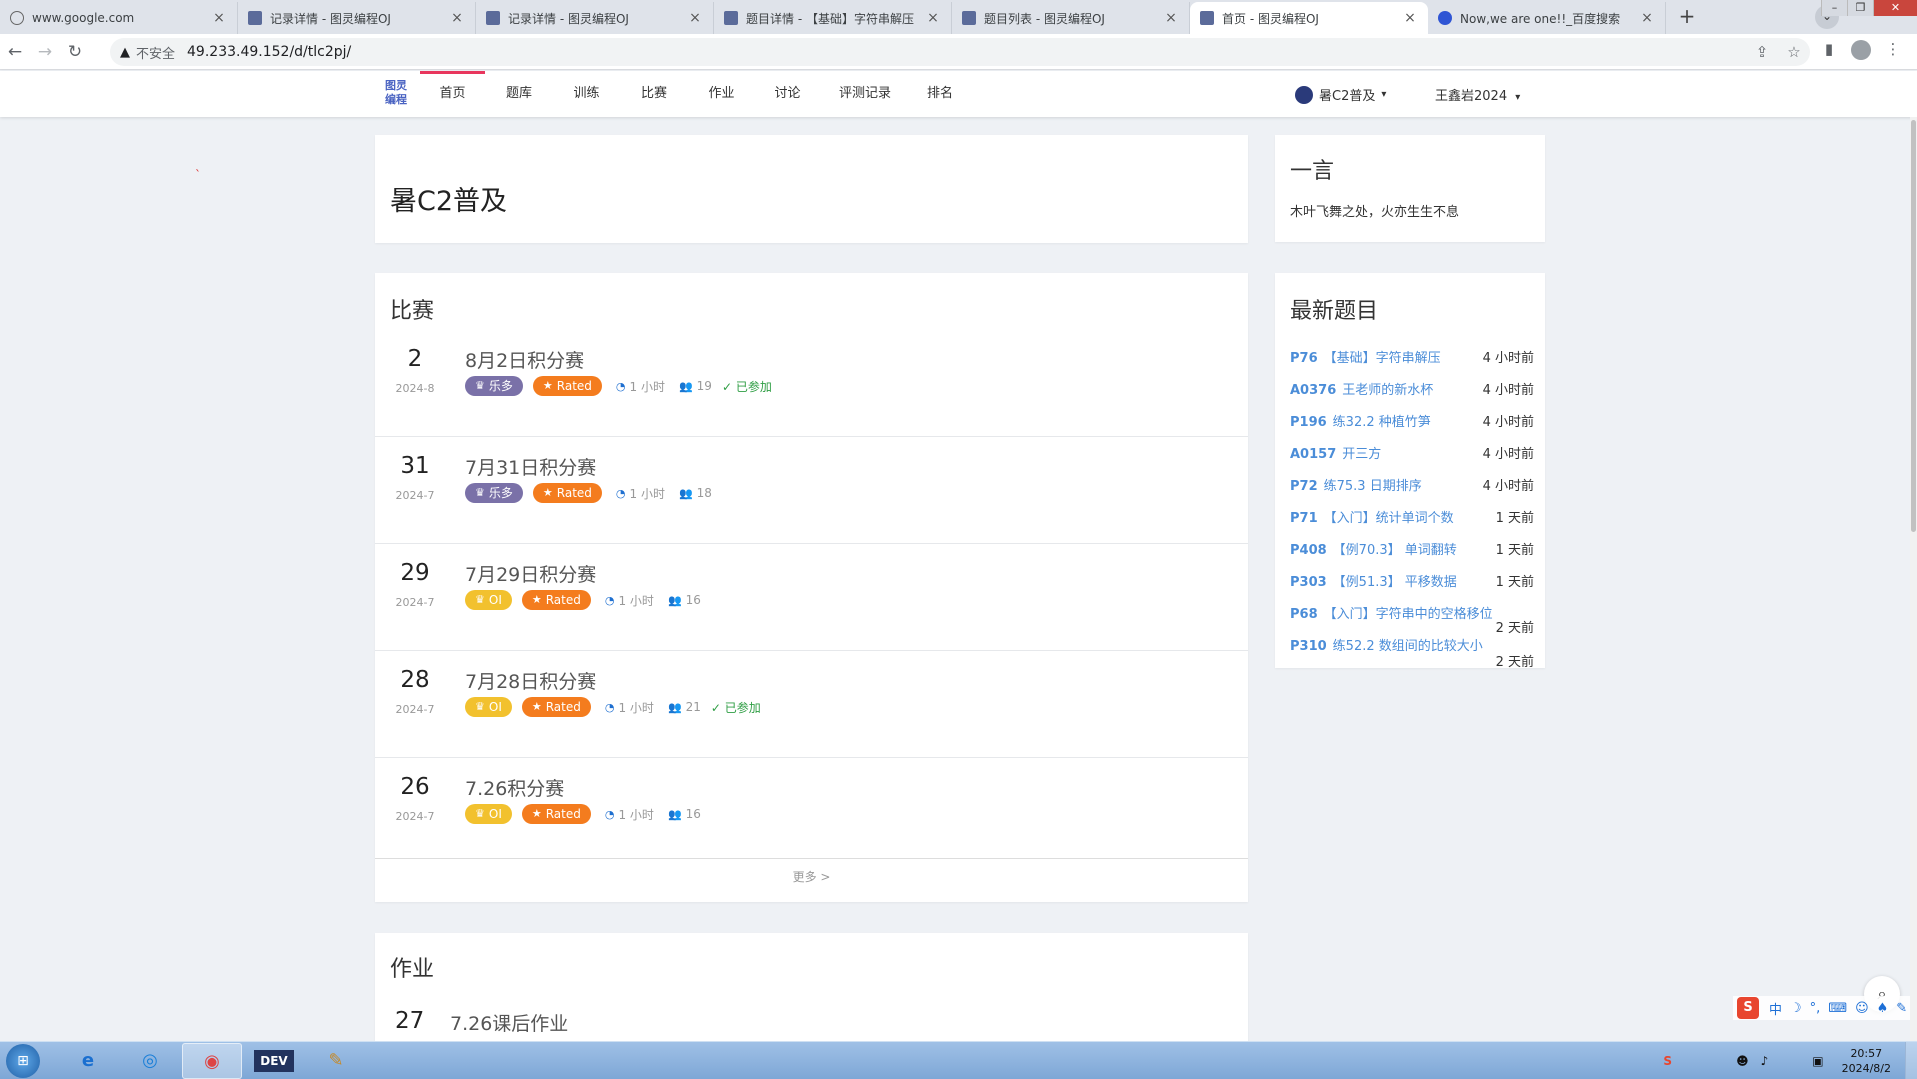  Describe the element at coordinates (1913, 326) in the screenshot. I see `scrollbar-thumb` at that location.